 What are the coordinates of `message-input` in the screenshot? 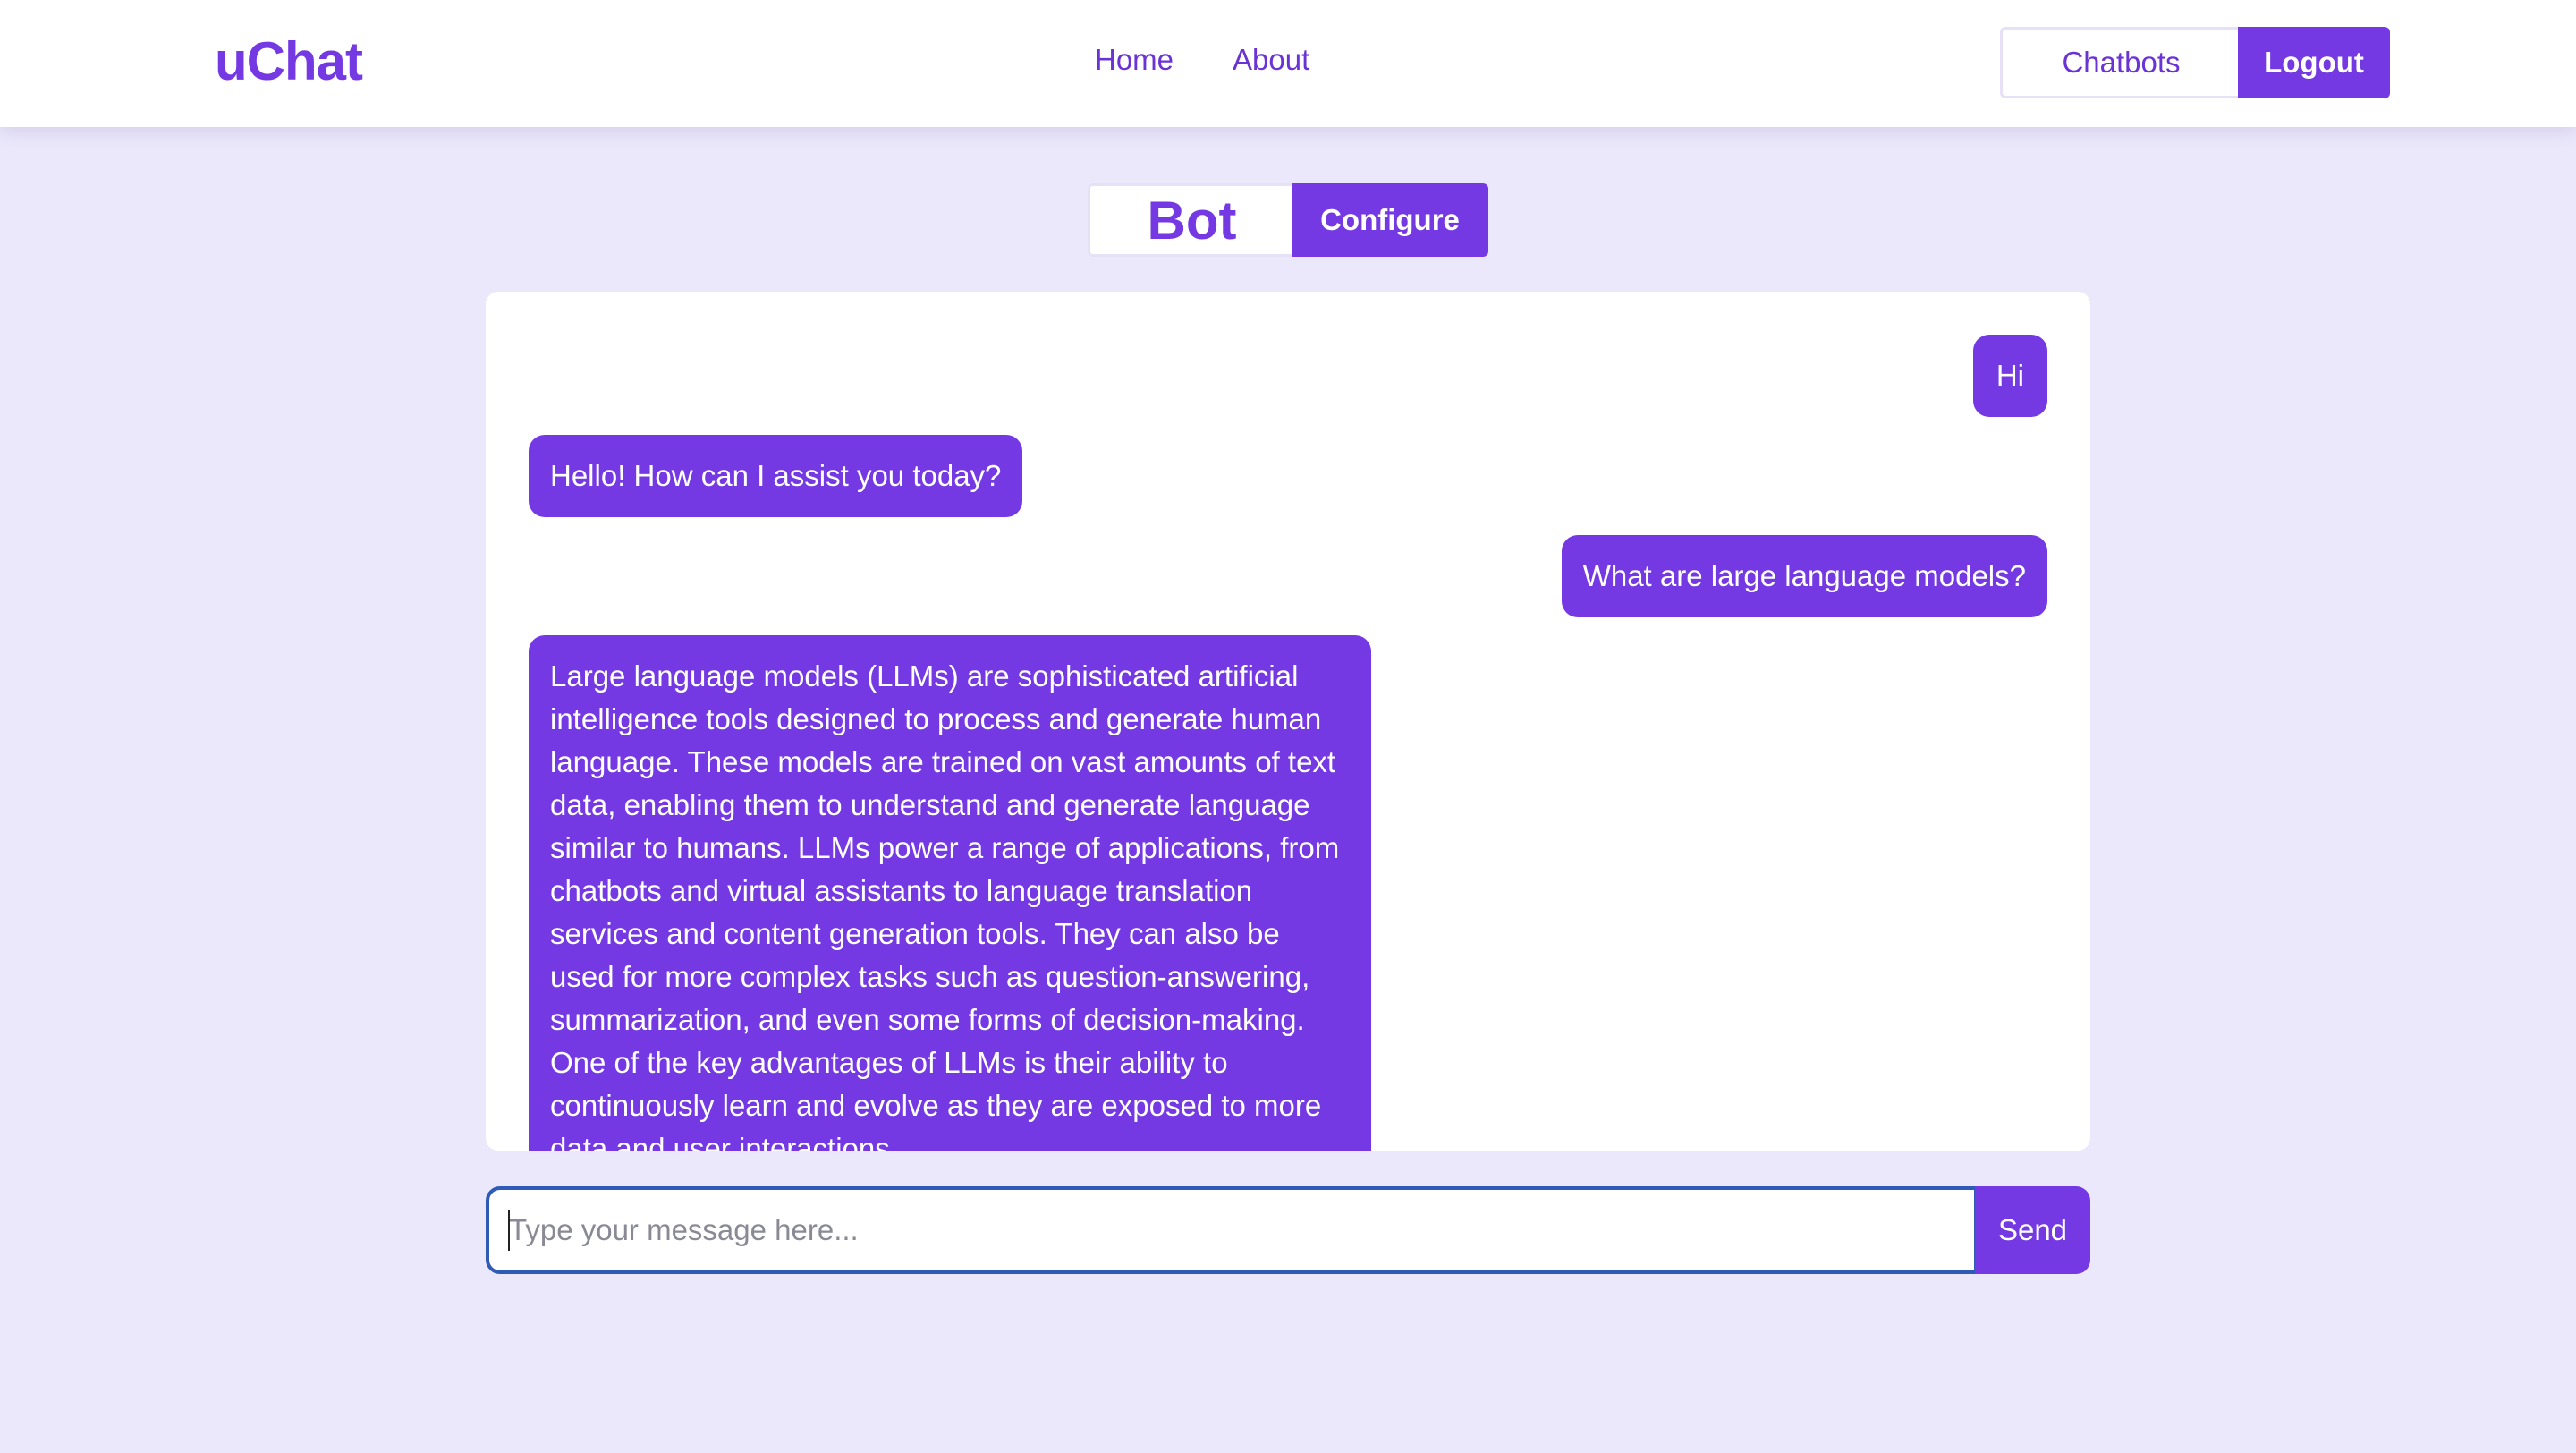 It's located at (1232, 1230).